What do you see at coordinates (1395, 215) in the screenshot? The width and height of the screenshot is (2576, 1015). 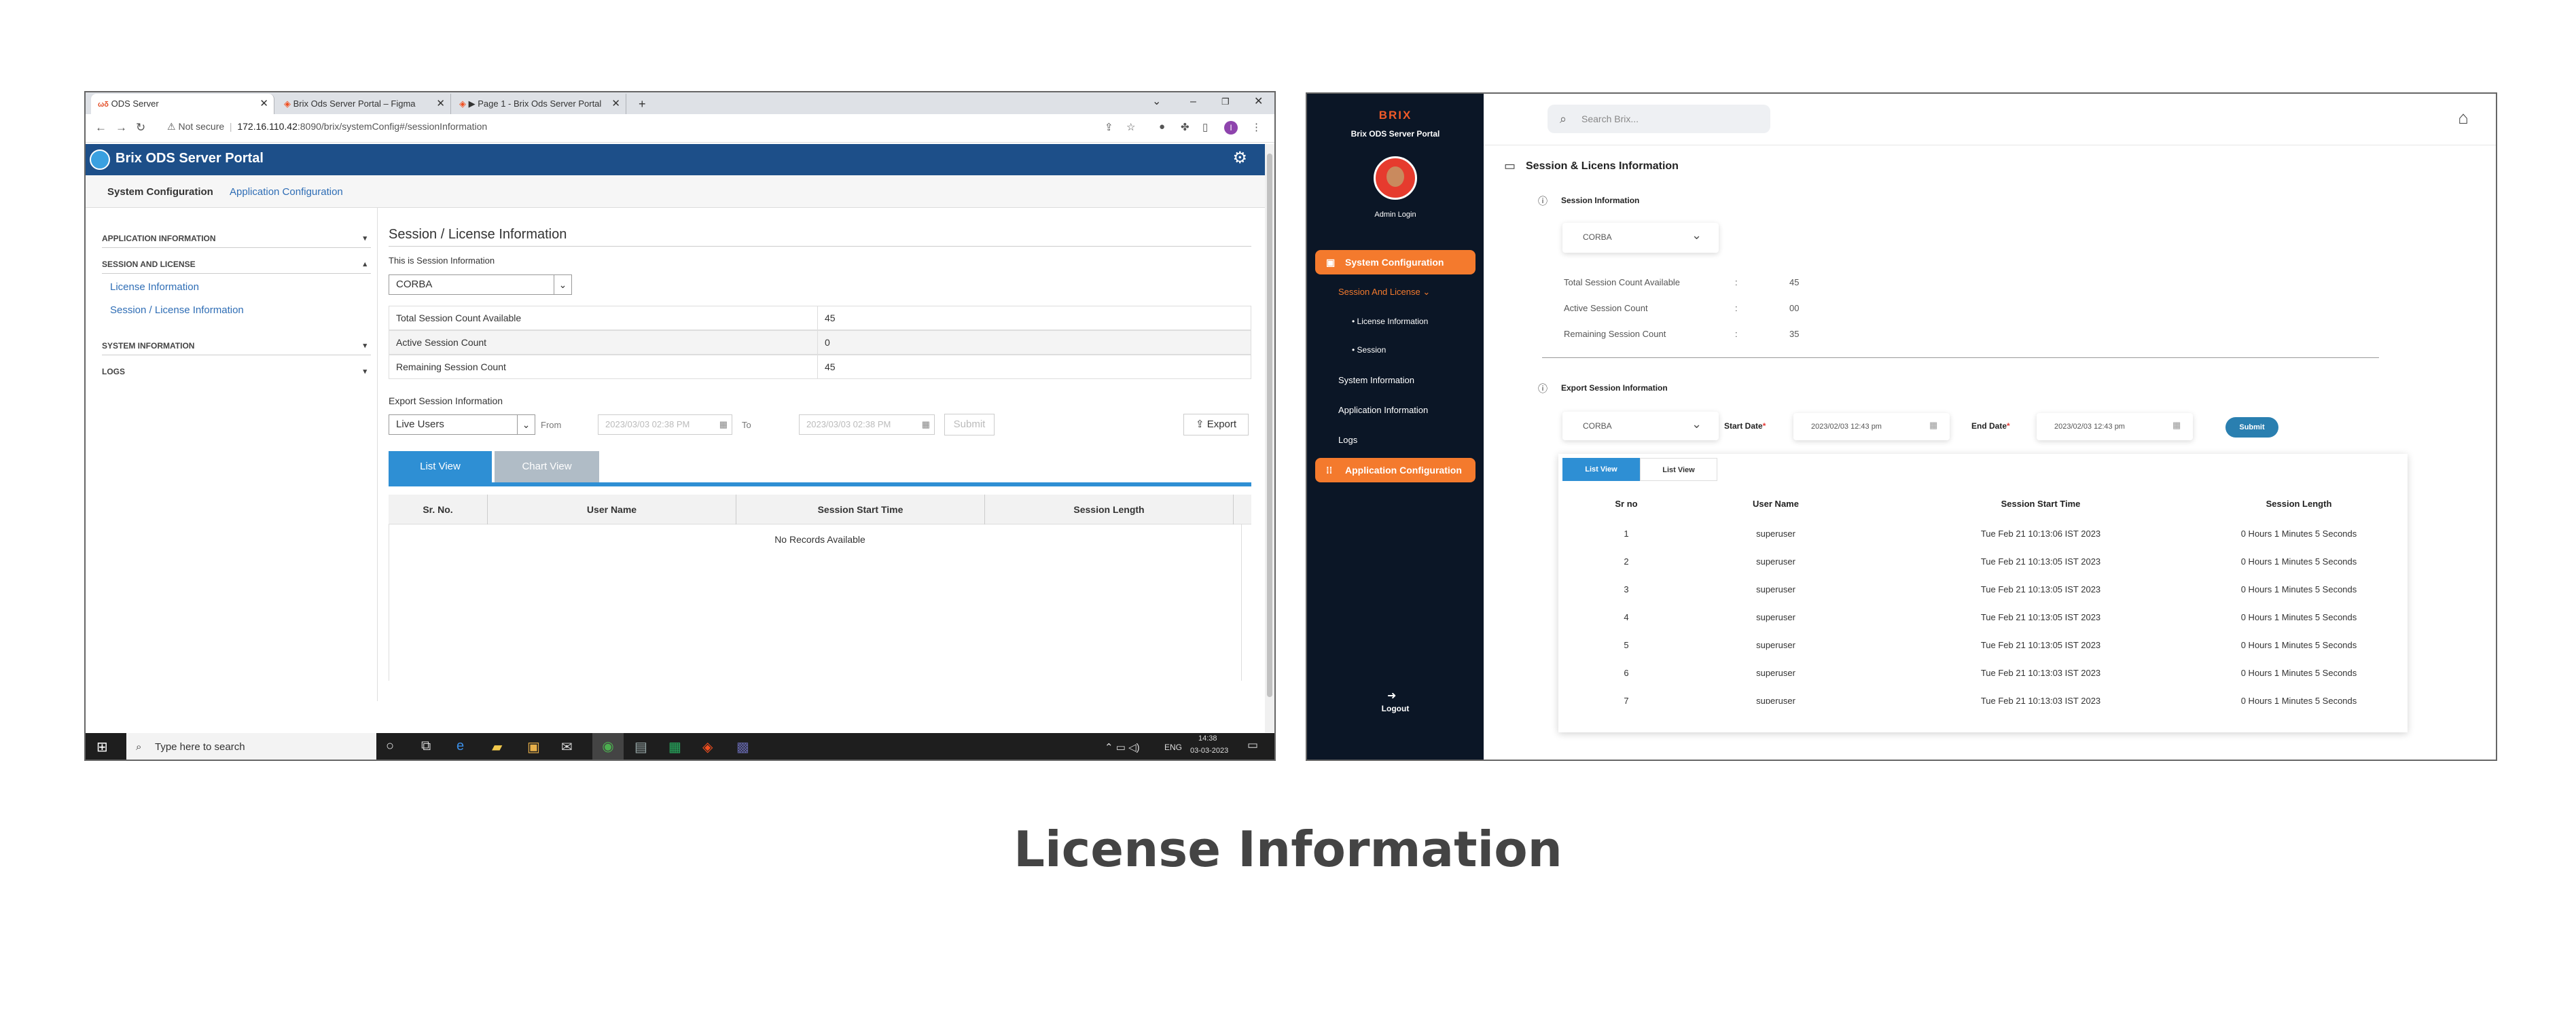 I see `user-label: Admin Login` at bounding box center [1395, 215].